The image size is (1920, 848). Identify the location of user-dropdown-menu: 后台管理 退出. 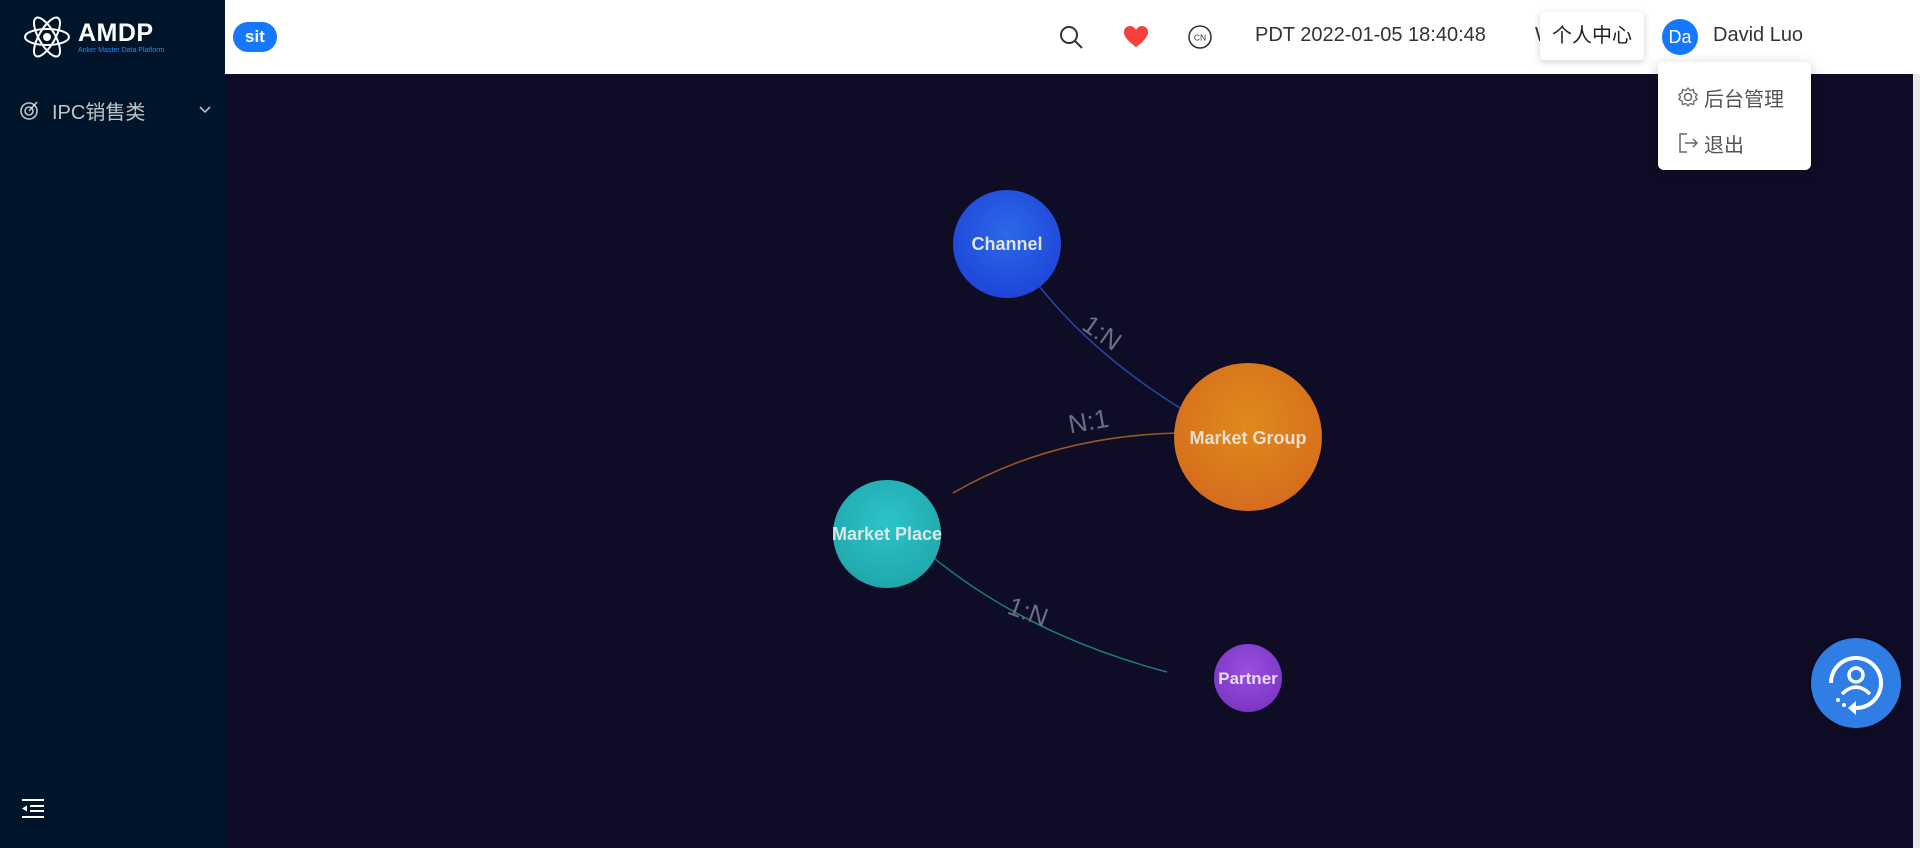
(1734, 116).